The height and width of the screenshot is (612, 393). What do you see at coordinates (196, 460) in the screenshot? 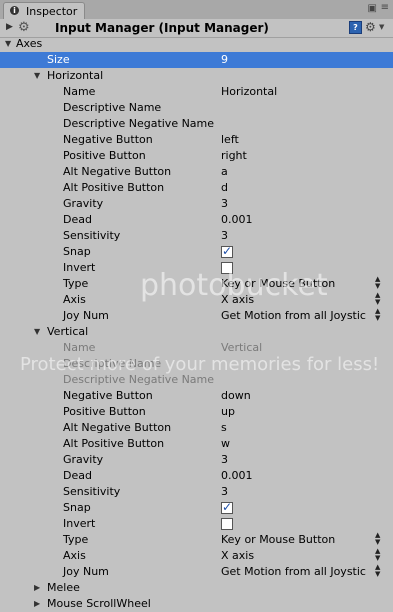
I see `vertical-field-row: Gravity 3` at bounding box center [196, 460].